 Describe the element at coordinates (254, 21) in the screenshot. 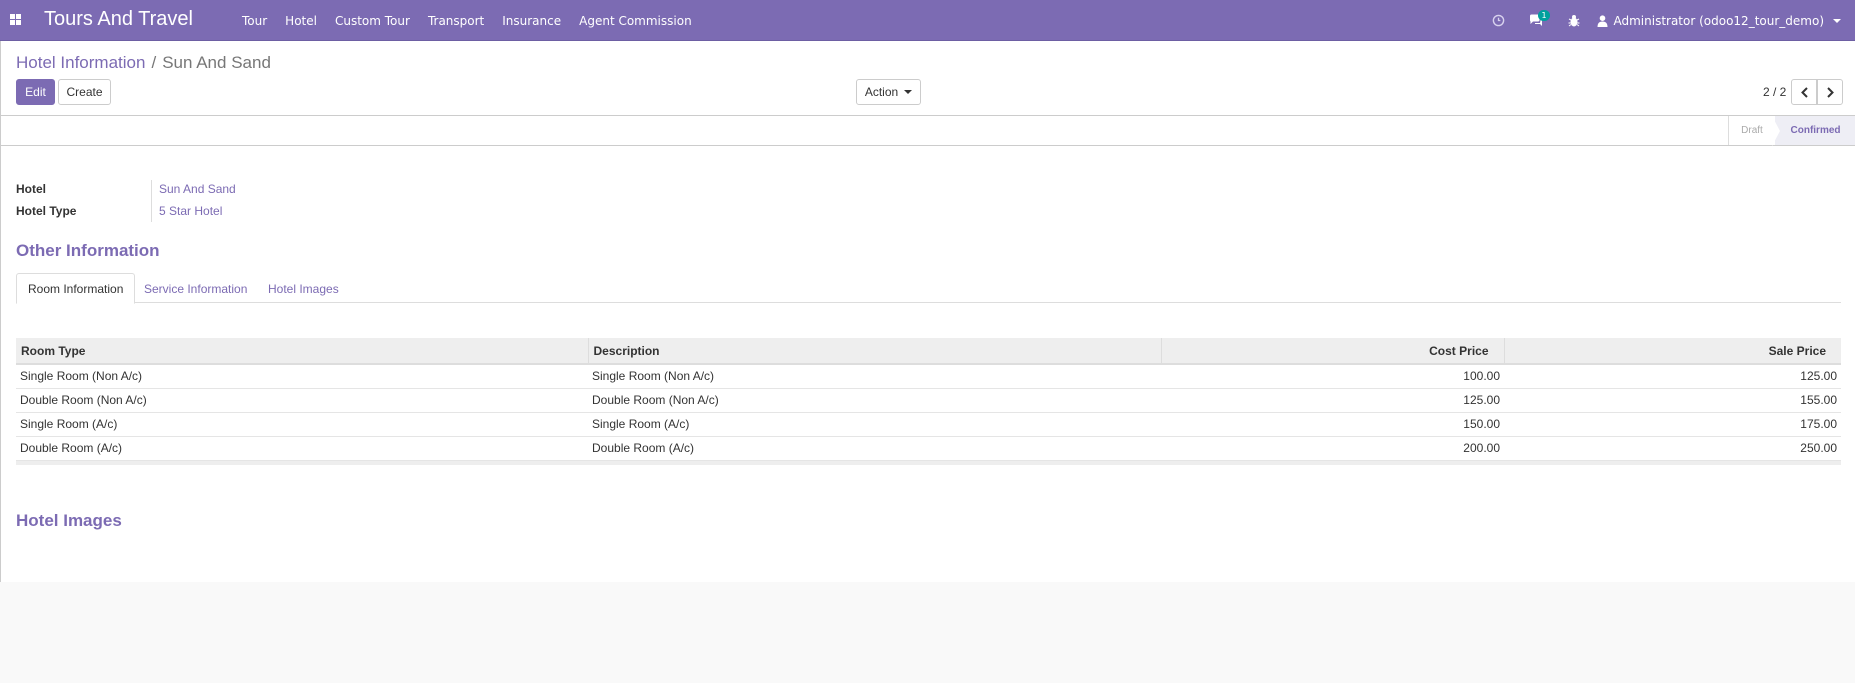

I see `menu-item-tour: Tour` at that location.